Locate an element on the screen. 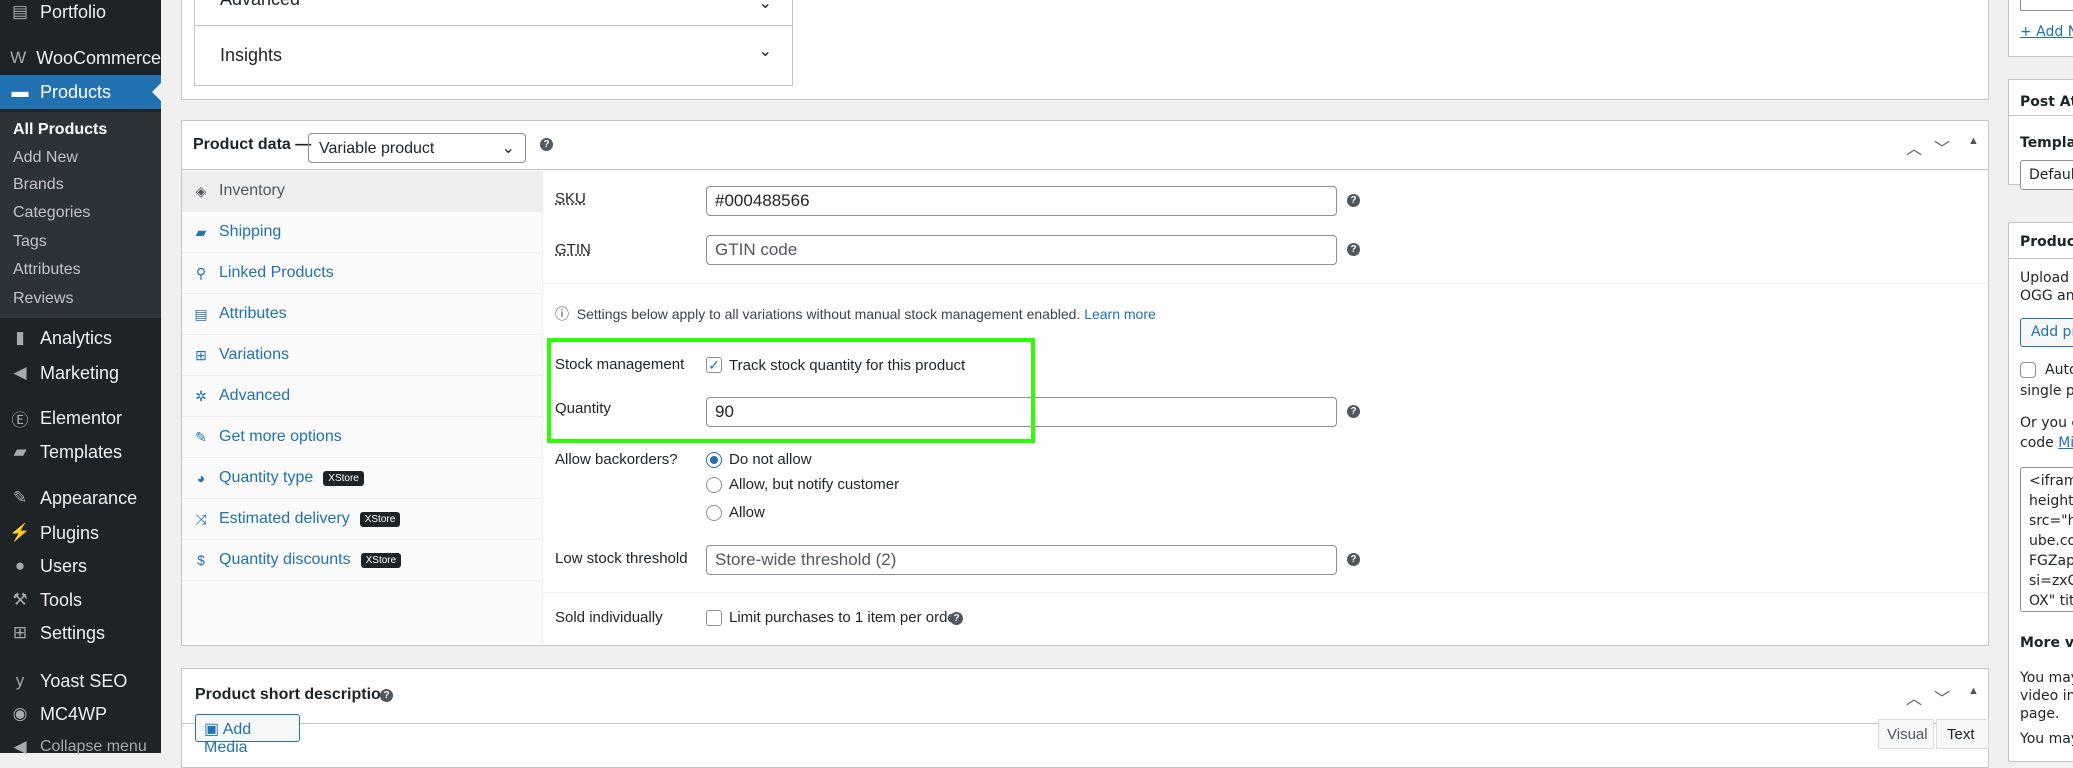 The image size is (2073, 768). add-video-button: Add pr is located at coordinates (2046, 332).